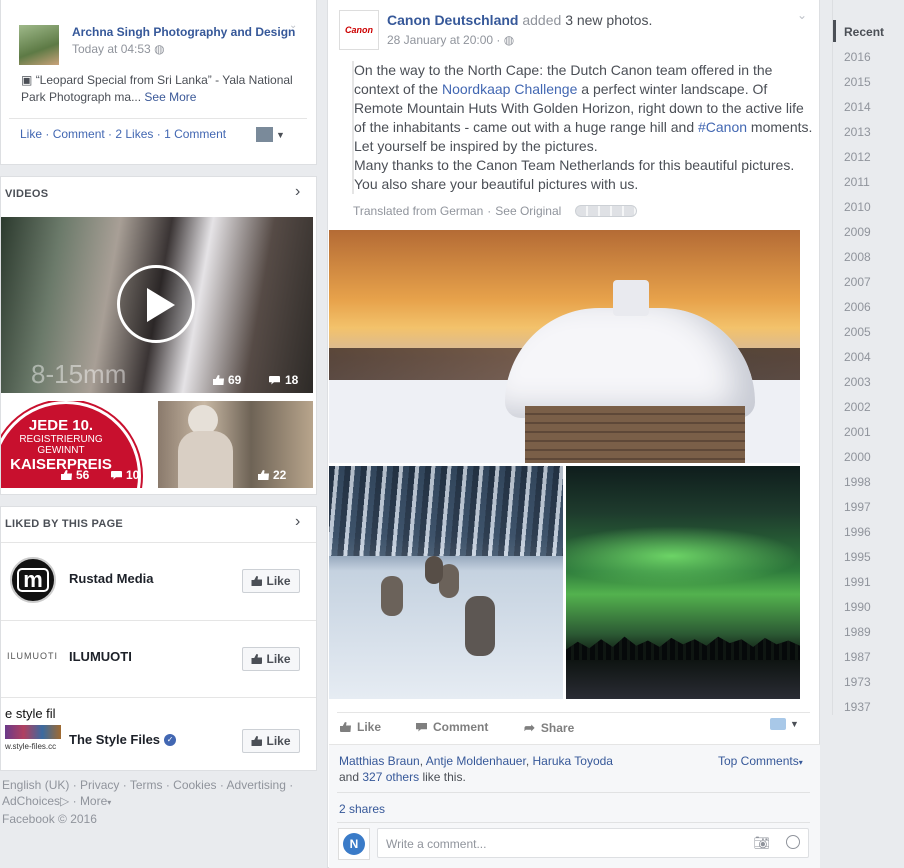  What do you see at coordinates (31, 134) in the screenshot?
I see `like-link: Like` at bounding box center [31, 134].